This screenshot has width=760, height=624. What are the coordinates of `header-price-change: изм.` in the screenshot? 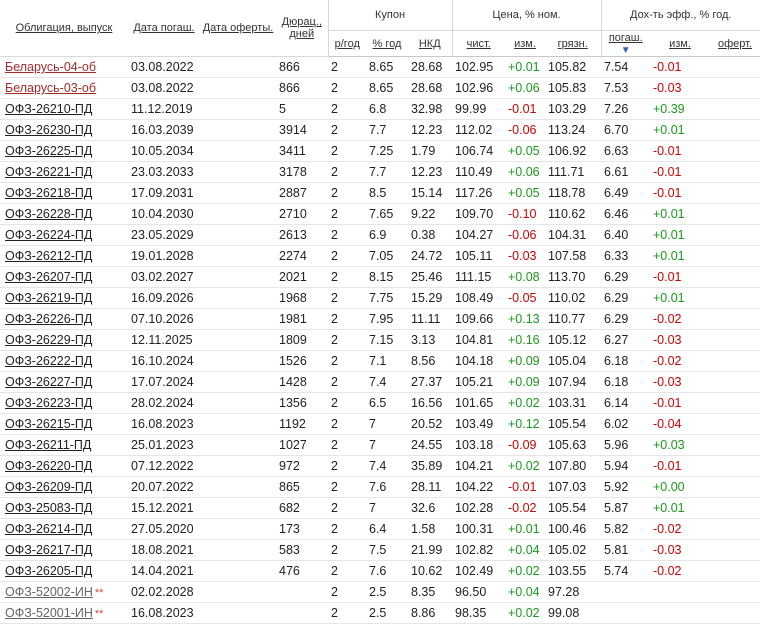 It's located at (525, 43).